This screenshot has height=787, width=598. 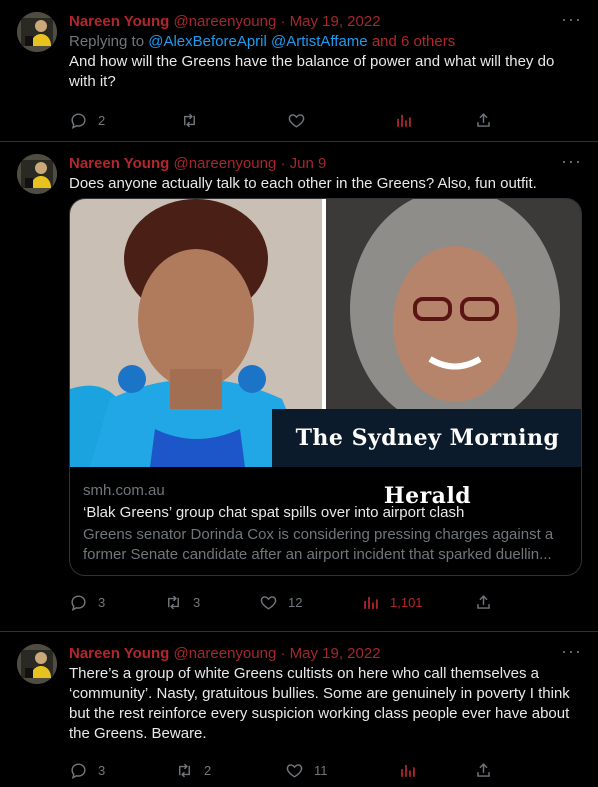 I want to click on retweet-button: 2, so click(x=193, y=770).